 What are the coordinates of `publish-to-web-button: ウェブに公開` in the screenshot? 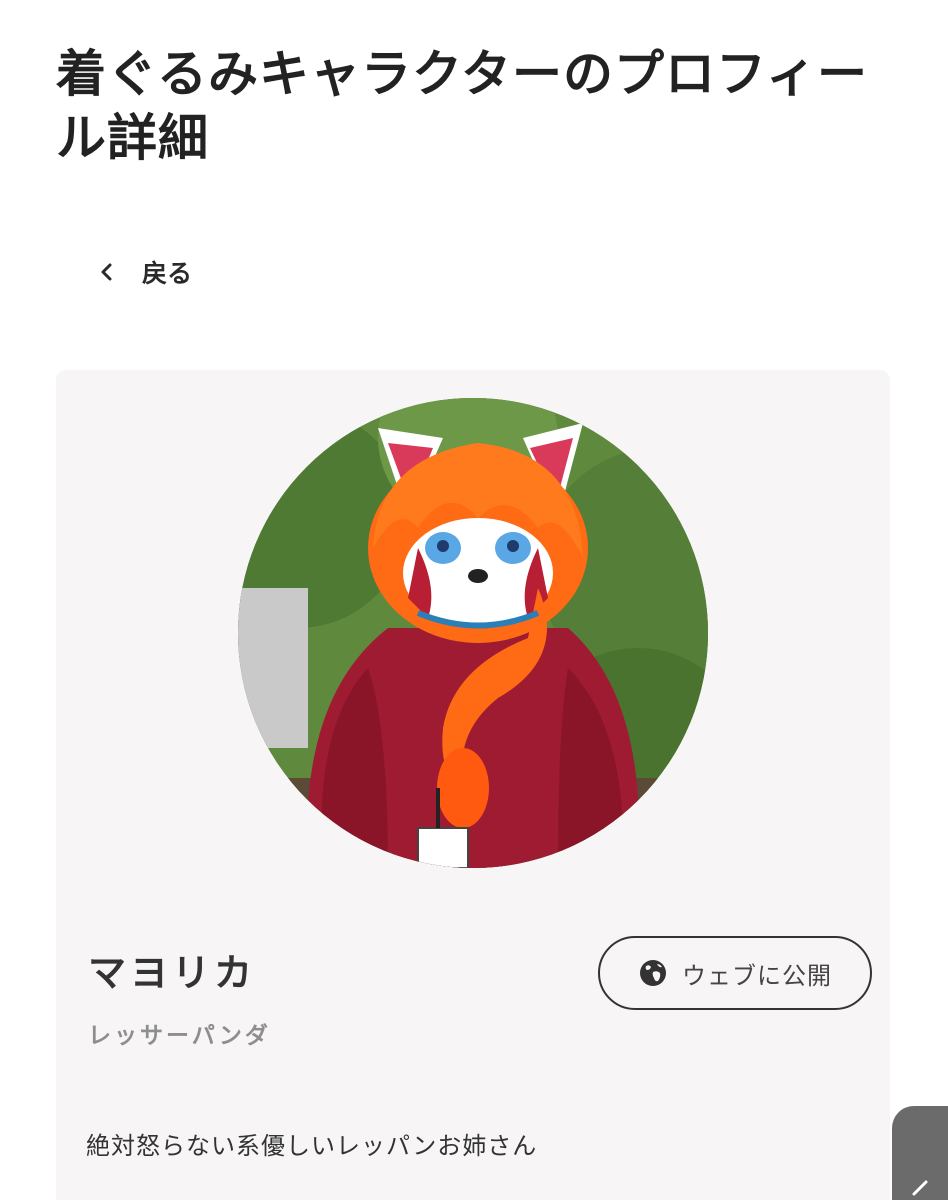 It's located at (735, 973).